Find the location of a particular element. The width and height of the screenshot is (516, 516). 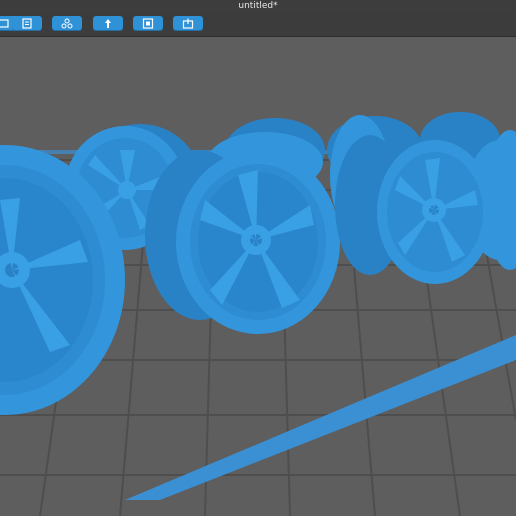

wheel-front-right is located at coordinates (414, 209).